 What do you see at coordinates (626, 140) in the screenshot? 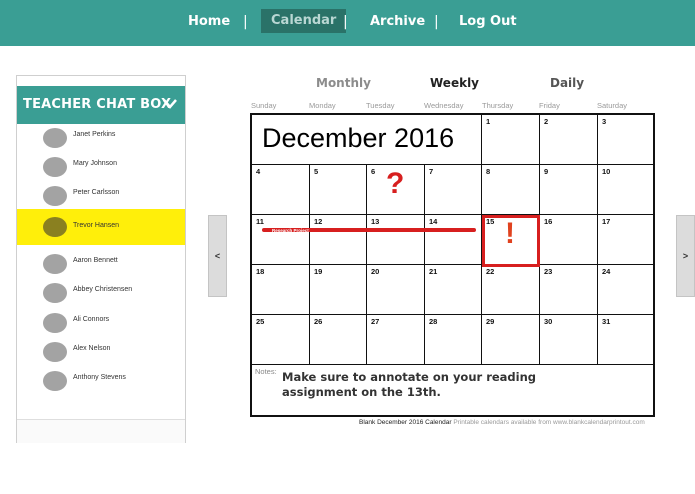
I see `day-cell: 3` at bounding box center [626, 140].